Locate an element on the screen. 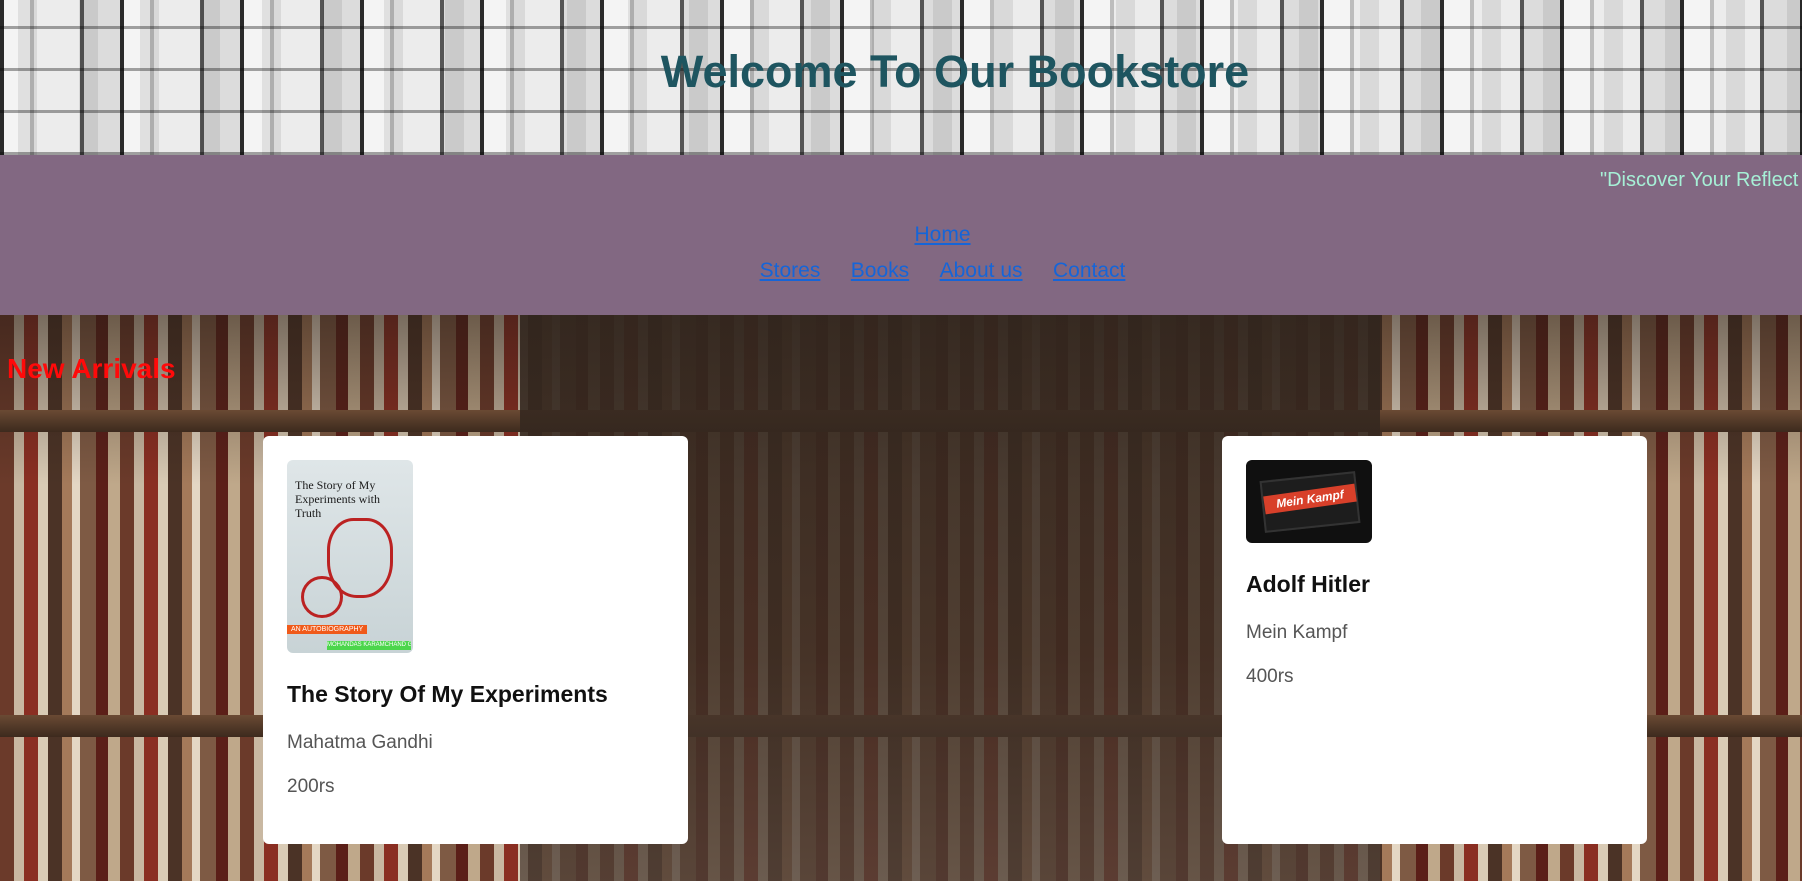 The height and width of the screenshot is (881, 1802). spinning-wheel-illustration is located at coordinates (322, 597).